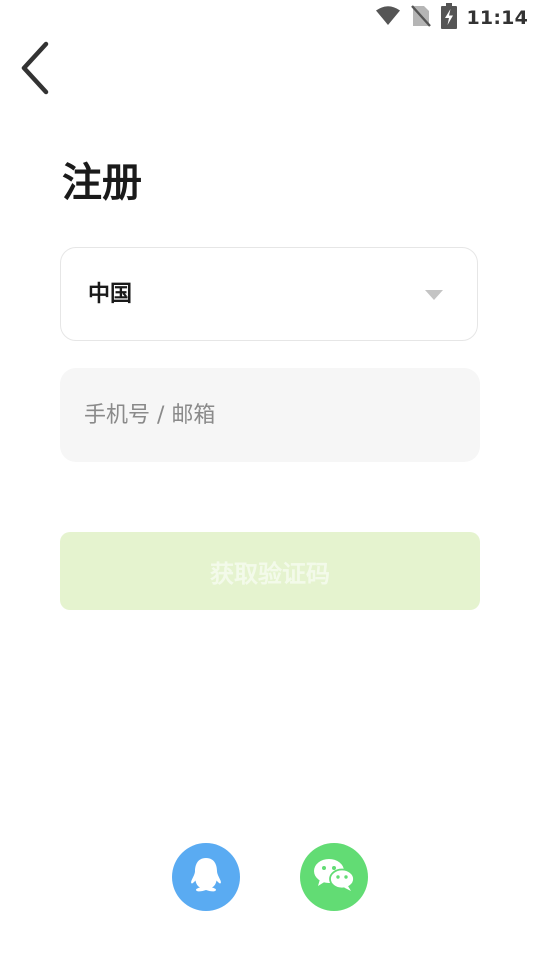 The image size is (540, 960). I want to click on wechat-login-button, so click(334, 877).